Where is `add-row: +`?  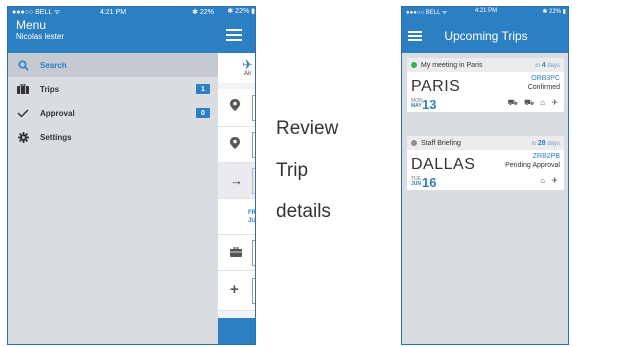
add-row: + is located at coordinates (236, 291).